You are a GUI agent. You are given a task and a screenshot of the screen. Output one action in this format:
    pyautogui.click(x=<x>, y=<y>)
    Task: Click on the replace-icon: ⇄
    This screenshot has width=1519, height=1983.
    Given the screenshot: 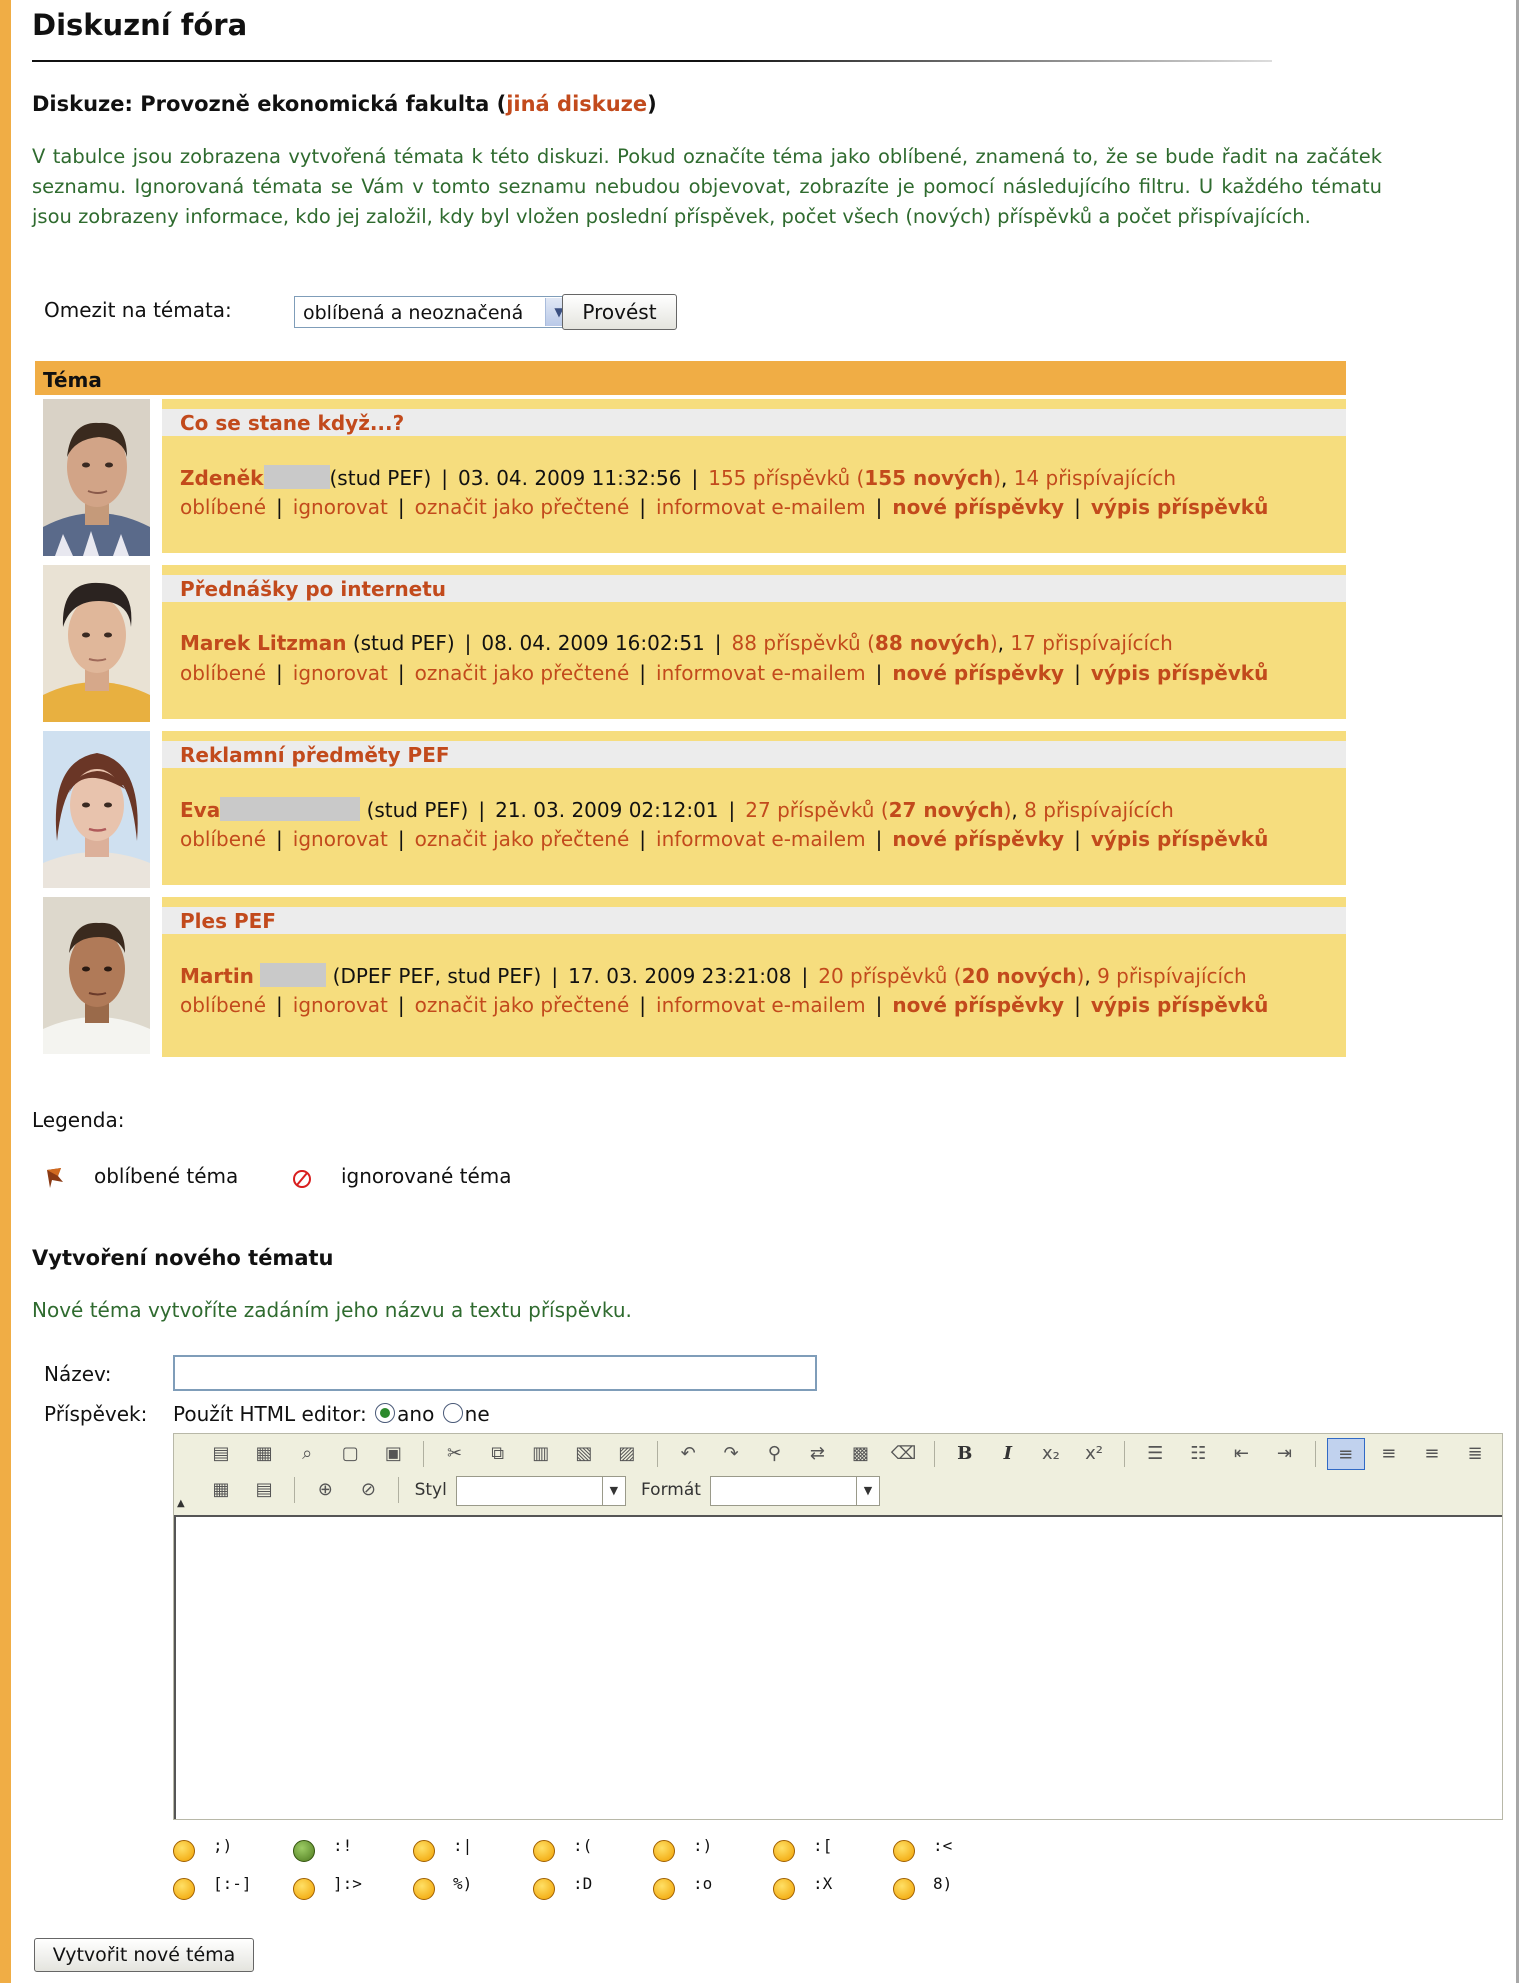 What is the action you would take?
    pyautogui.click(x=817, y=1454)
    